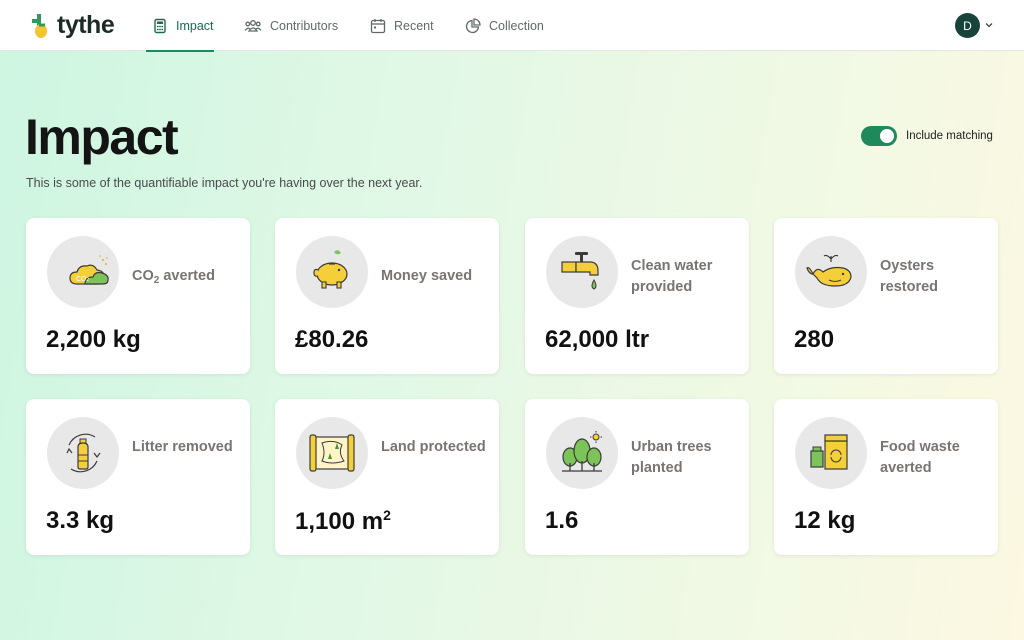 This screenshot has width=1024, height=640. I want to click on card-label: Food waste averted, so click(920, 457).